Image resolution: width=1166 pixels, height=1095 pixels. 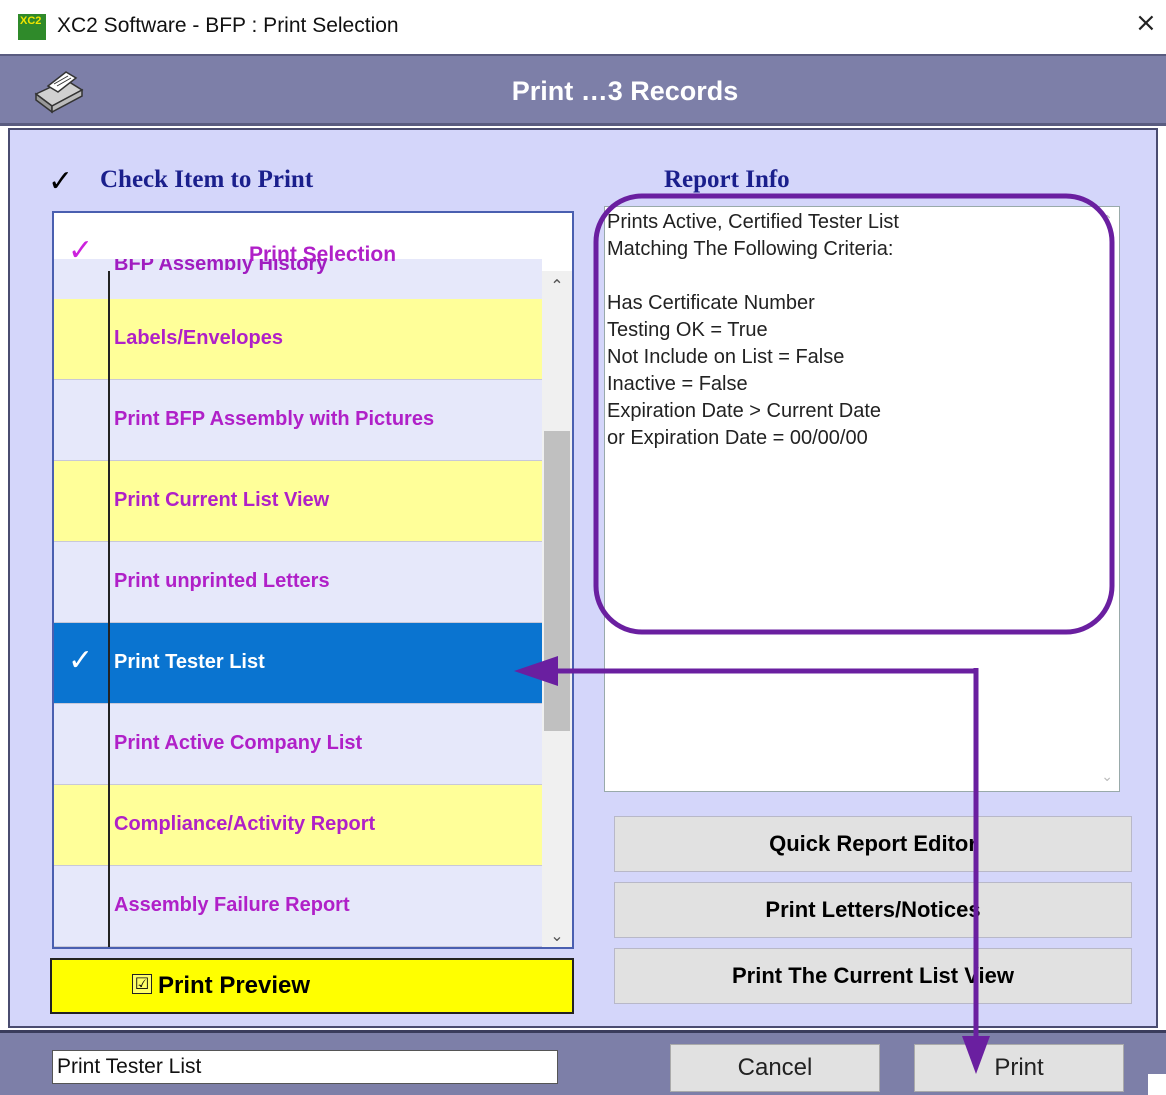 I want to click on list-item-label: Print Current List View, so click(x=222, y=500).